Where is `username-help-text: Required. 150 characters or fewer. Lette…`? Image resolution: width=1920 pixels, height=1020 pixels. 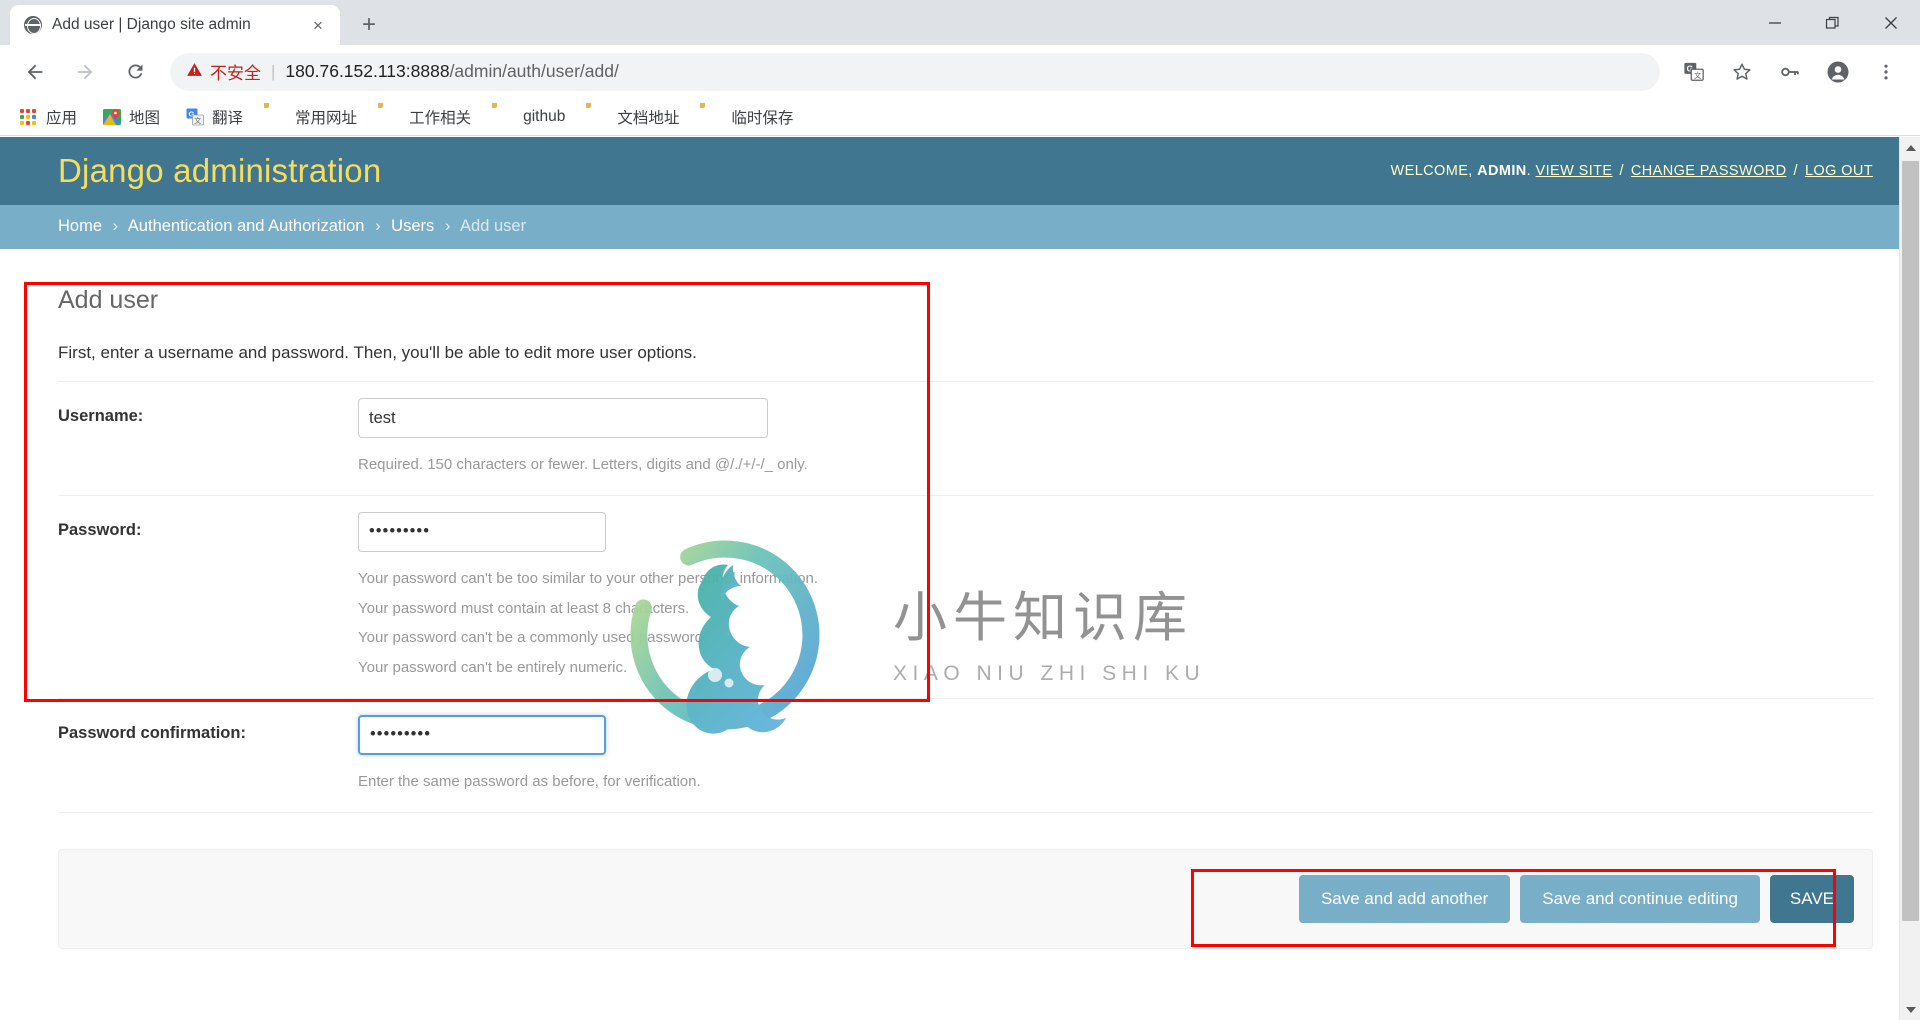
username-help-text: Required. 150 characters or fewer. Lette… is located at coordinates (1115, 458).